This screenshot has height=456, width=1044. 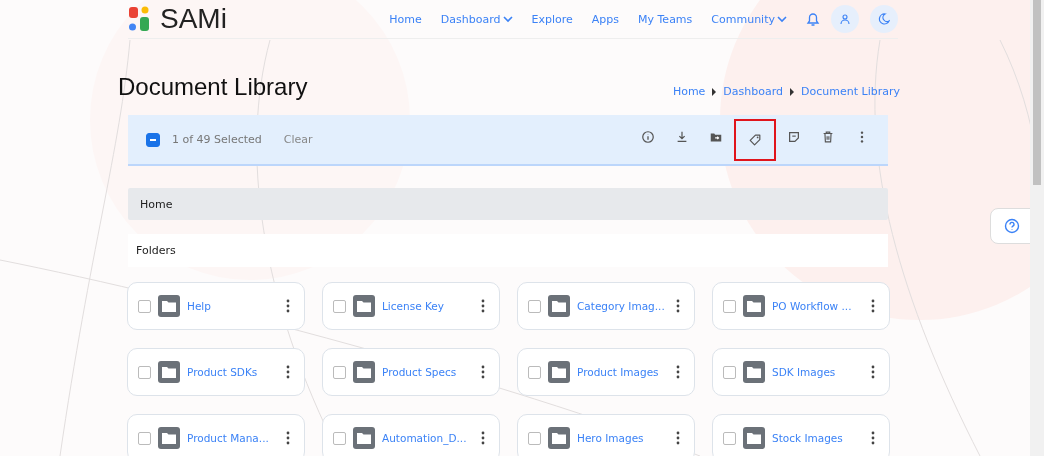 I want to click on folder-name: Product Specs, so click(x=419, y=372).